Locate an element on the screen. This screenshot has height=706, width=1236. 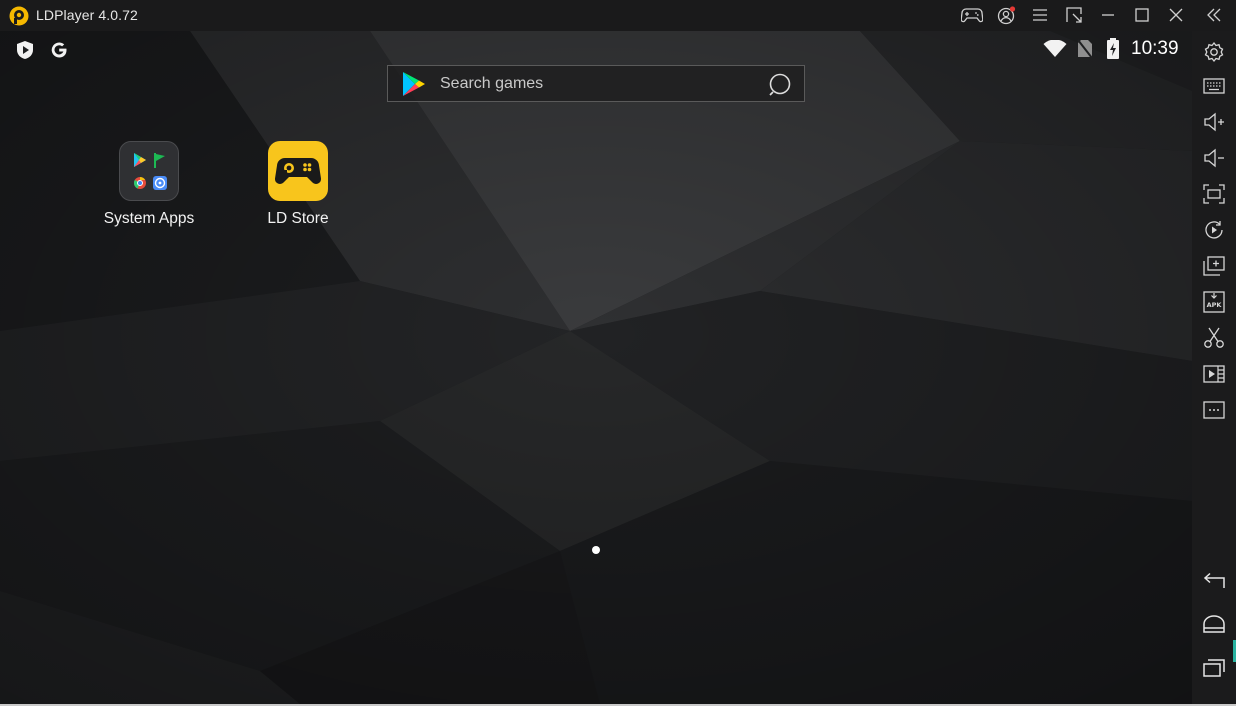
settings-icon is located at coordinates (1214, 52).